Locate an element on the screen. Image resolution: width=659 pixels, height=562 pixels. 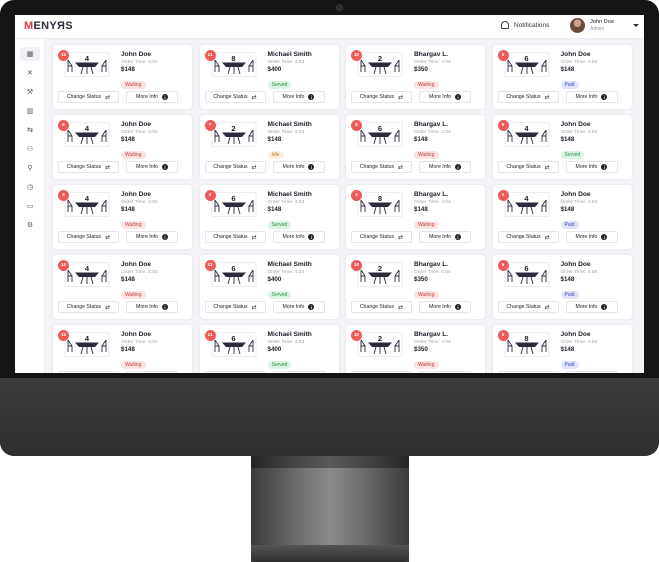
handshake-icon: ⇆ is located at coordinates (30, 130).